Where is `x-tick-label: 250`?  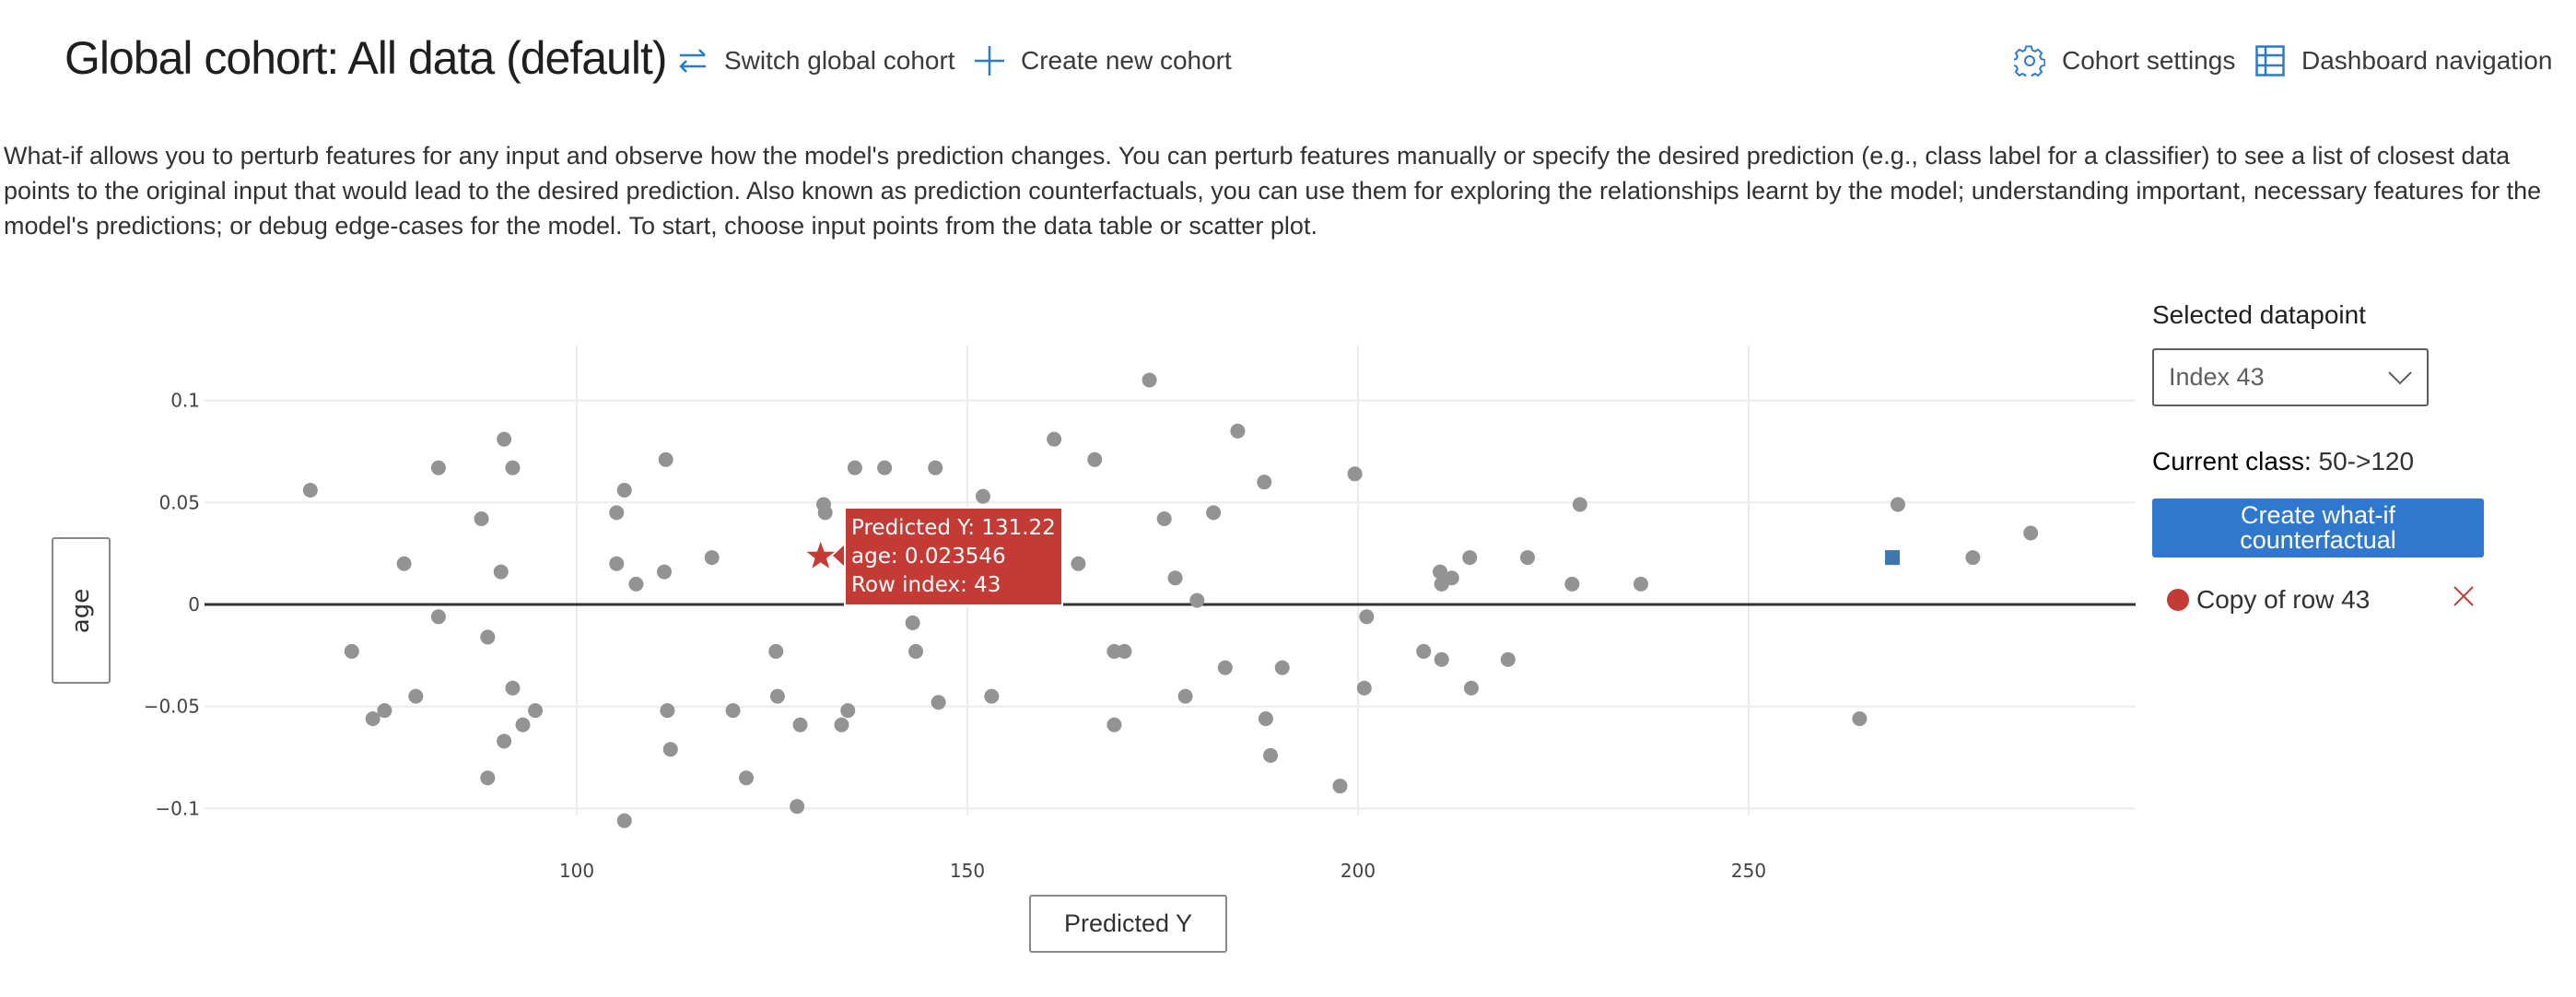
x-tick-label: 250 is located at coordinates (1748, 871).